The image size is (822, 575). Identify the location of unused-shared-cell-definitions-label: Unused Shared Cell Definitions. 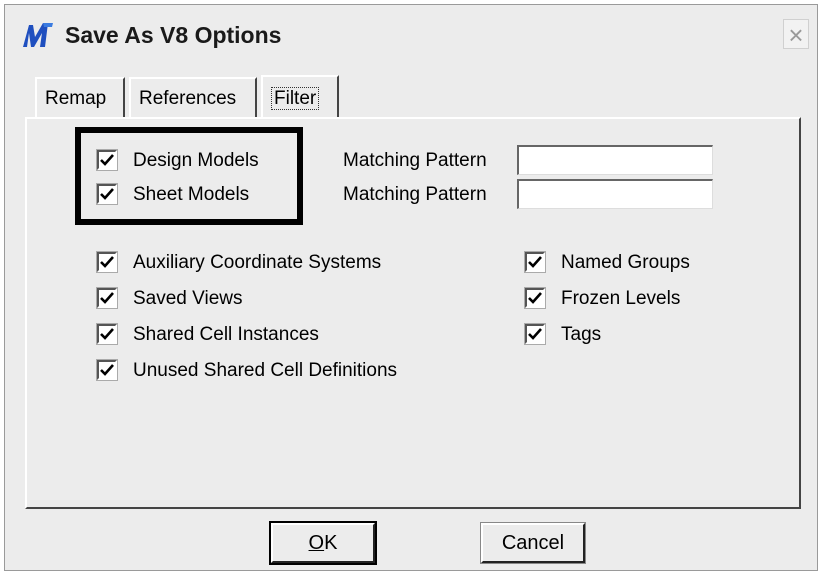
(265, 370).